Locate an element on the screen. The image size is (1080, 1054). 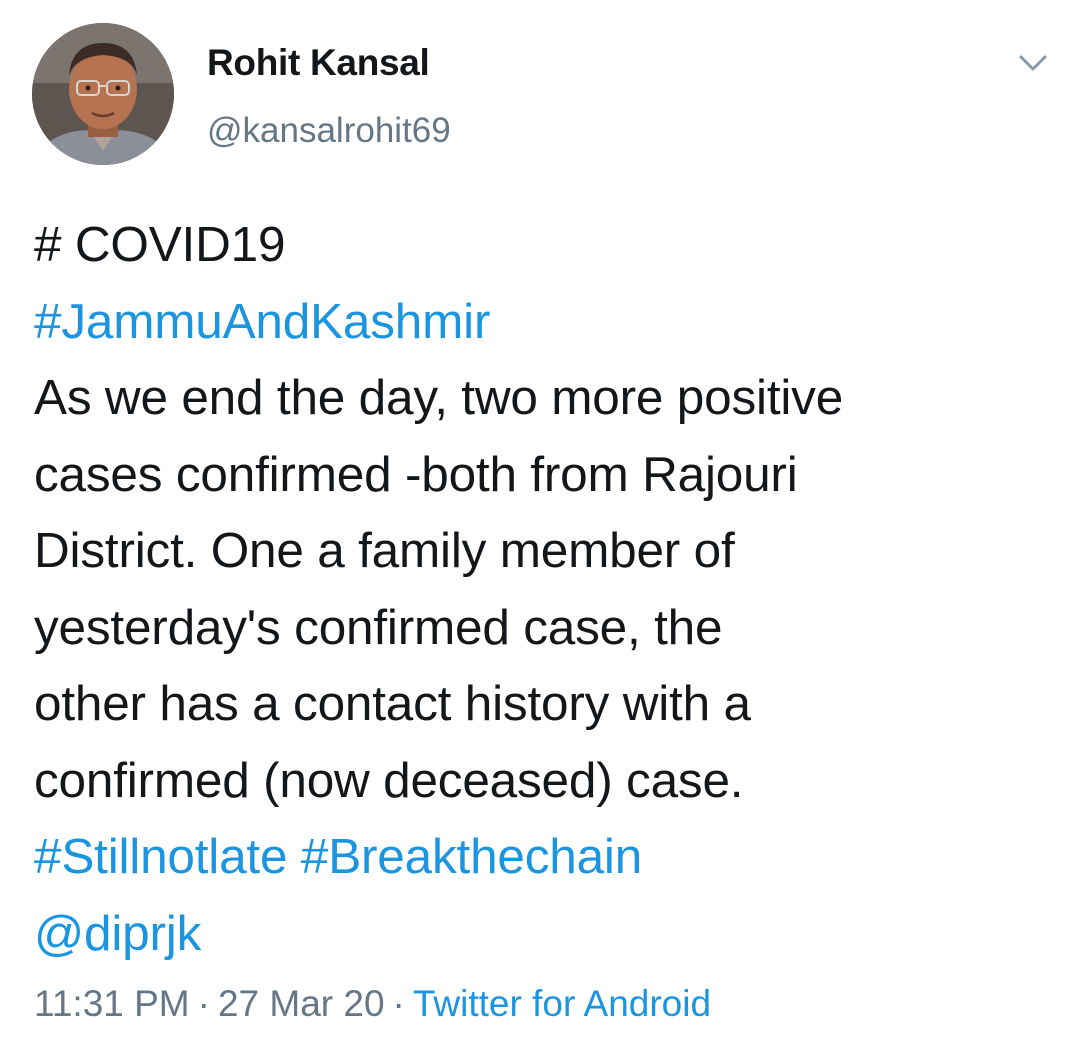
avatar-portrait-icon is located at coordinates (103, 94).